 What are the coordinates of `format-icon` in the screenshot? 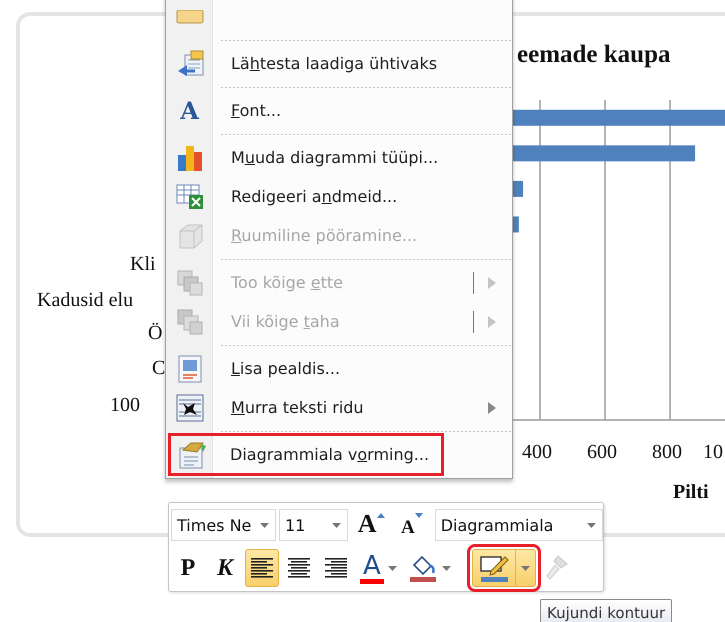 It's located at (190, 17).